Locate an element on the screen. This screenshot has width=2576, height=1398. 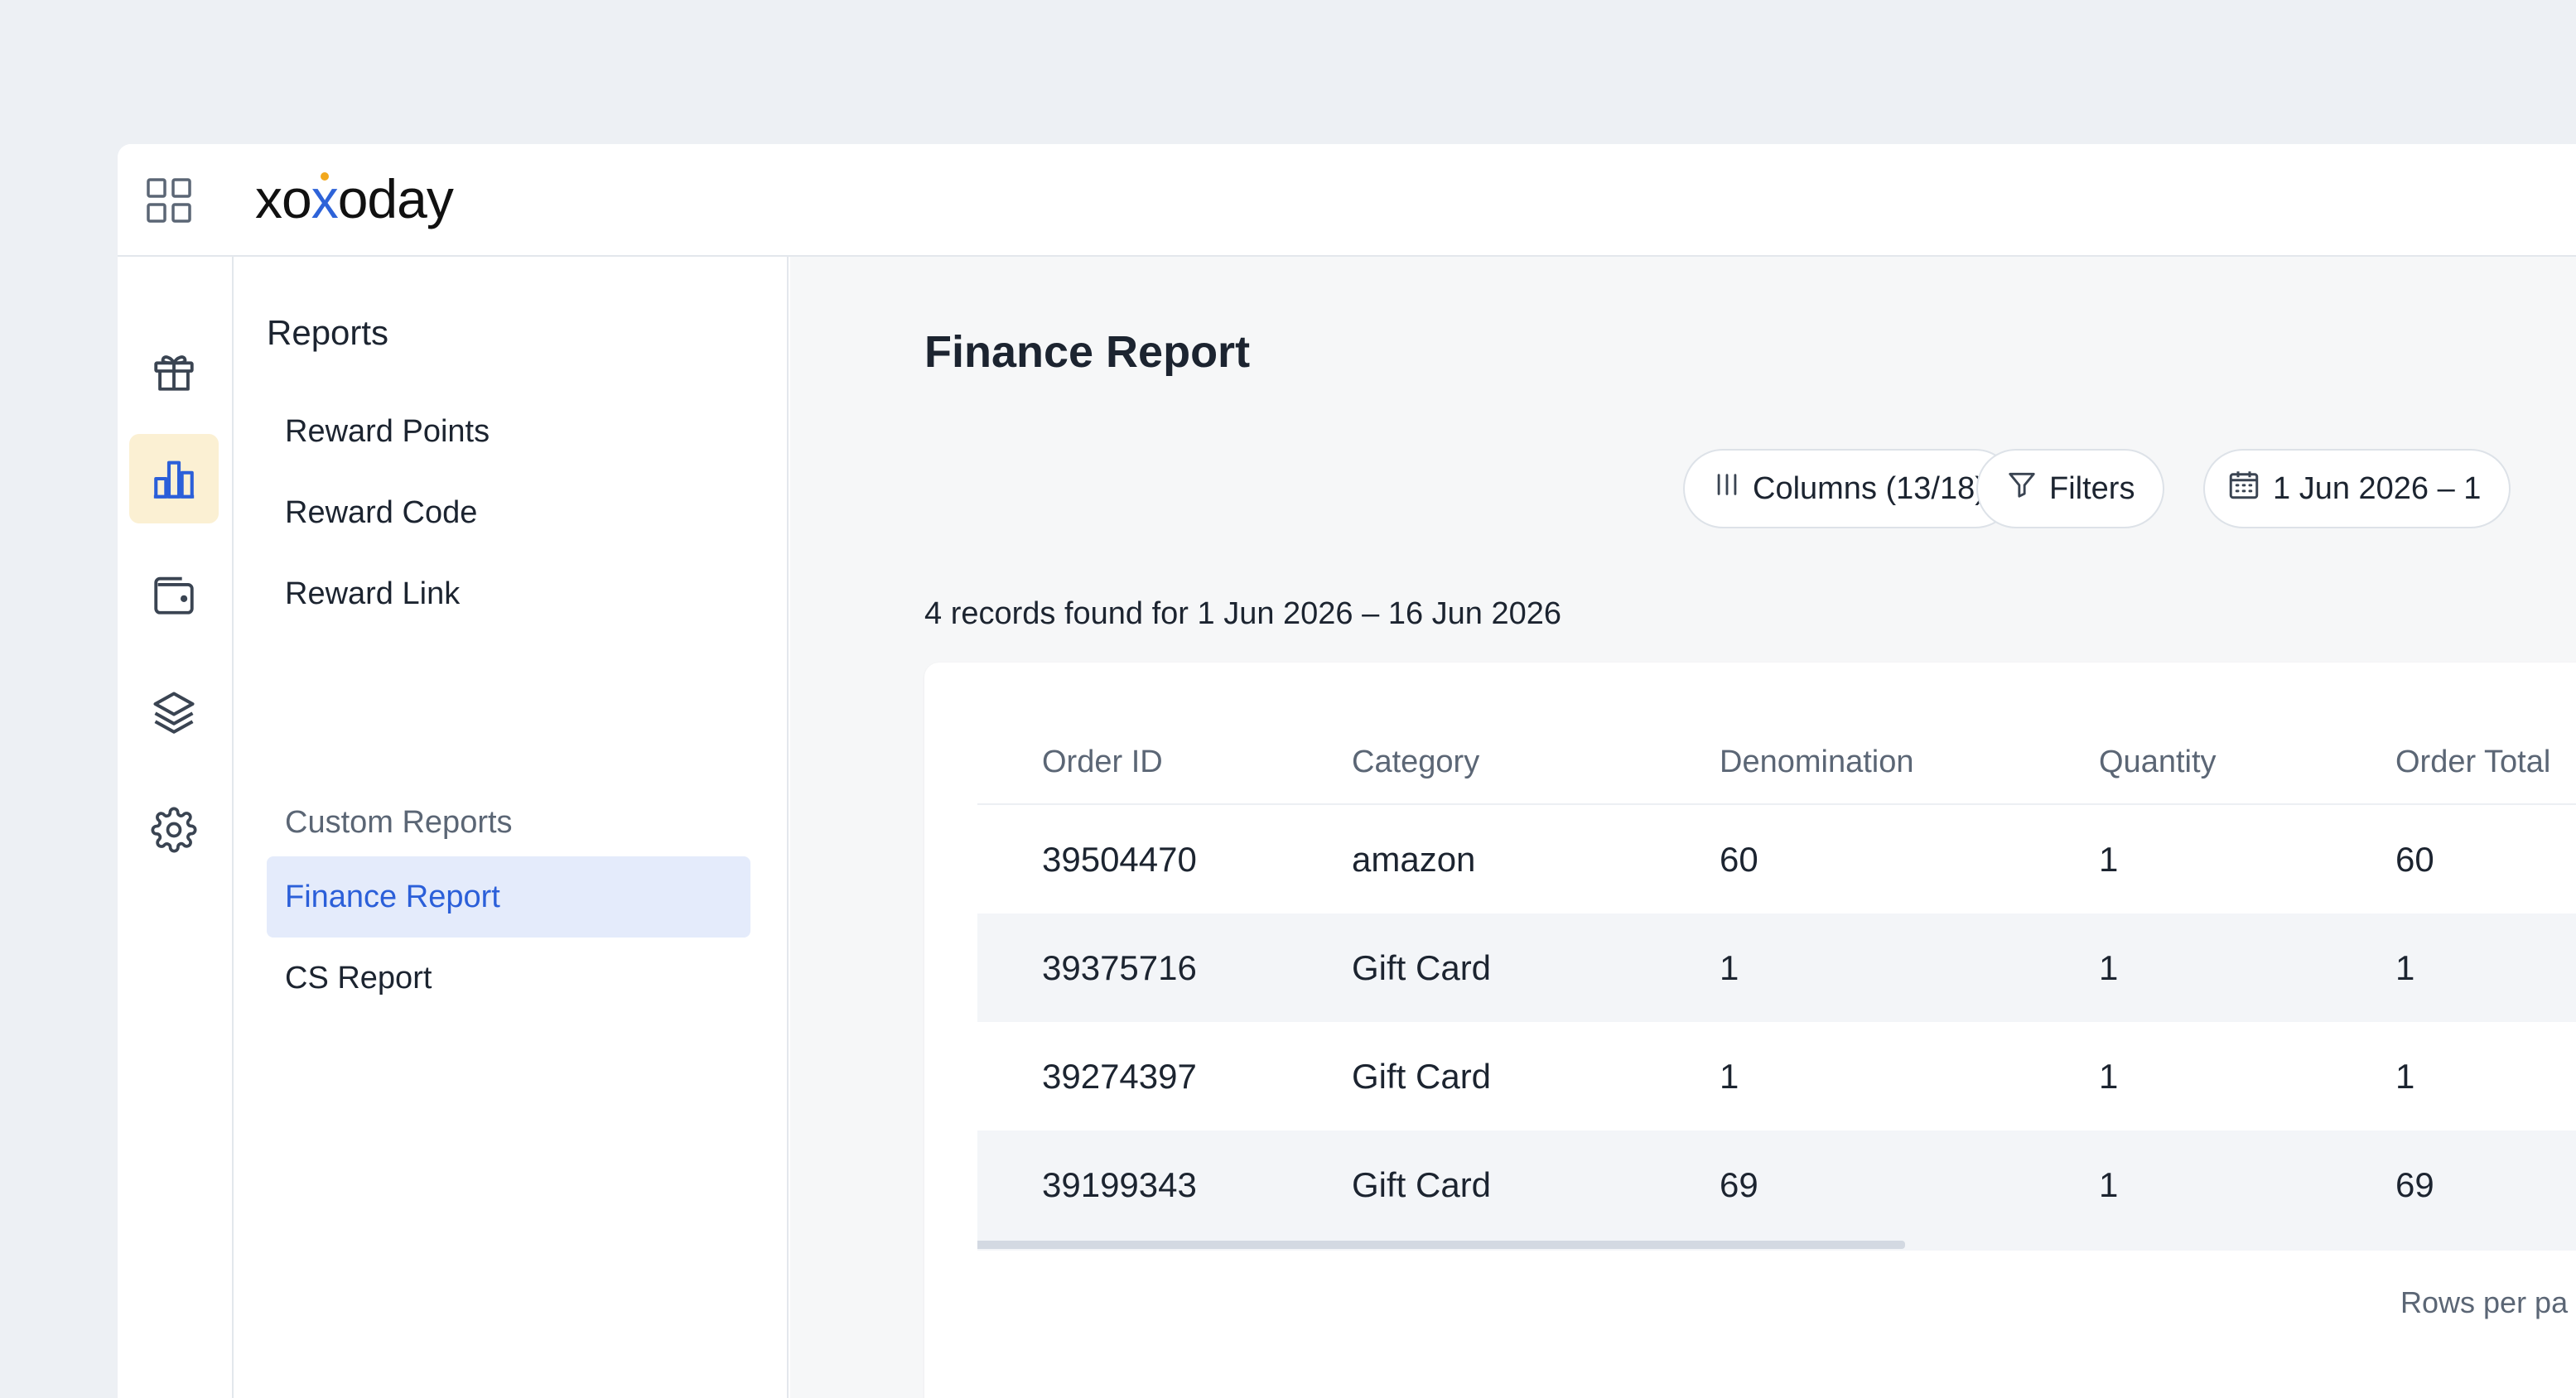
columns-icon is located at coordinates (1727, 488).